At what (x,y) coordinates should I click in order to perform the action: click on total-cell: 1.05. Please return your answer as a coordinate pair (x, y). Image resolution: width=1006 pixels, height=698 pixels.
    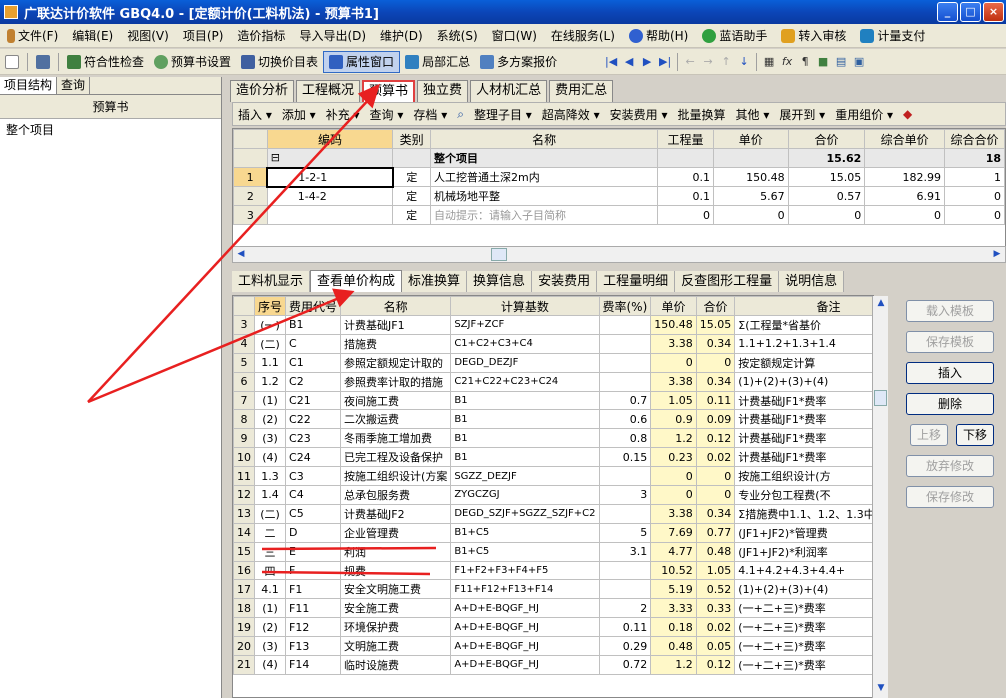
    Looking at the image, I should click on (715, 570).